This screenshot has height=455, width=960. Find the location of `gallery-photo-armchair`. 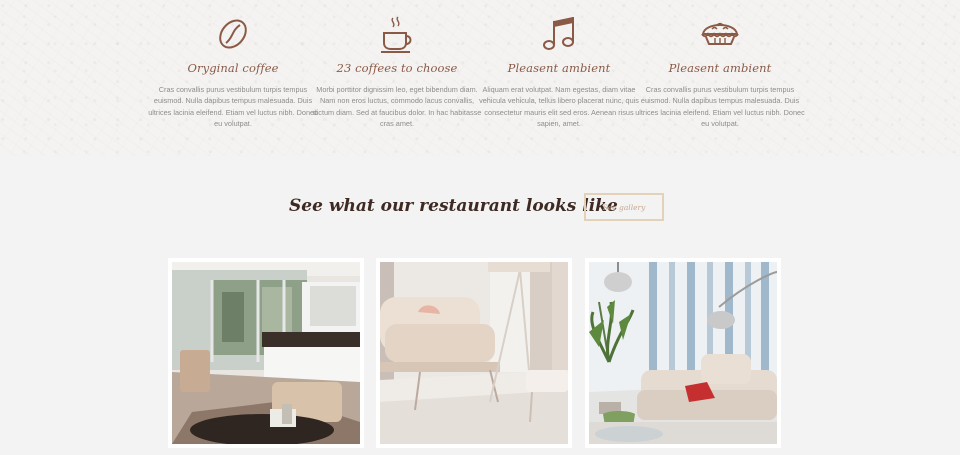

gallery-photo-armchair is located at coordinates (474, 353).